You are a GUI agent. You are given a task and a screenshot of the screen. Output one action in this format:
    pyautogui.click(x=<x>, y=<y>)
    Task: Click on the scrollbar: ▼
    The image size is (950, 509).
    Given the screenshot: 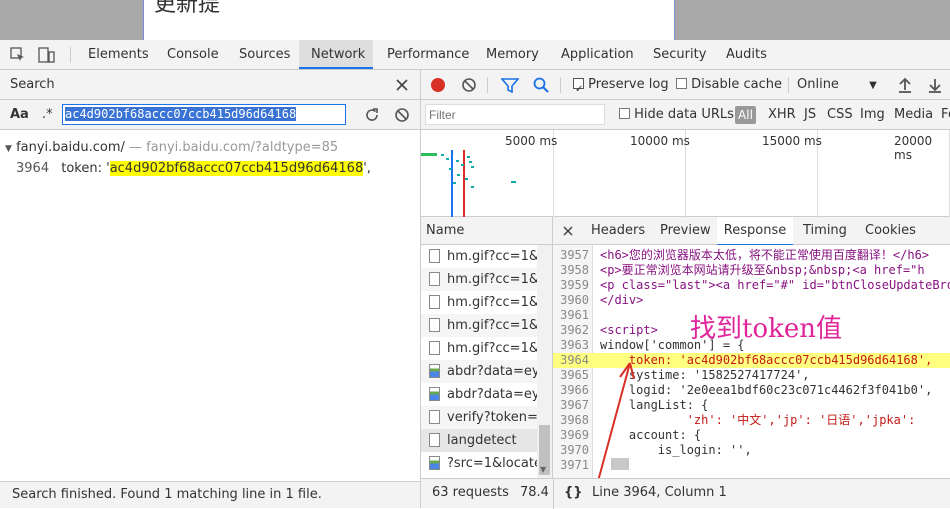 What is the action you would take?
    pyautogui.click(x=544, y=361)
    